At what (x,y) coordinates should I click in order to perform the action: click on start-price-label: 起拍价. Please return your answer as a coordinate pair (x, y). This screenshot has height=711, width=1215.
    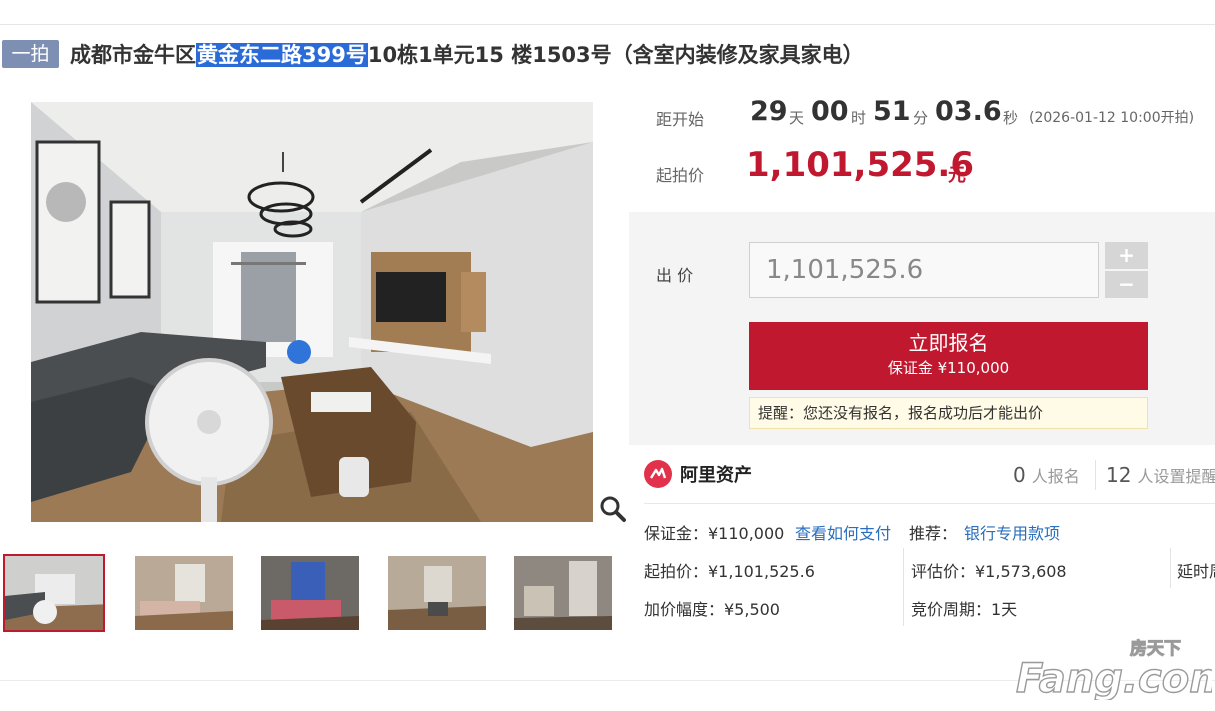
    Looking at the image, I should click on (680, 175).